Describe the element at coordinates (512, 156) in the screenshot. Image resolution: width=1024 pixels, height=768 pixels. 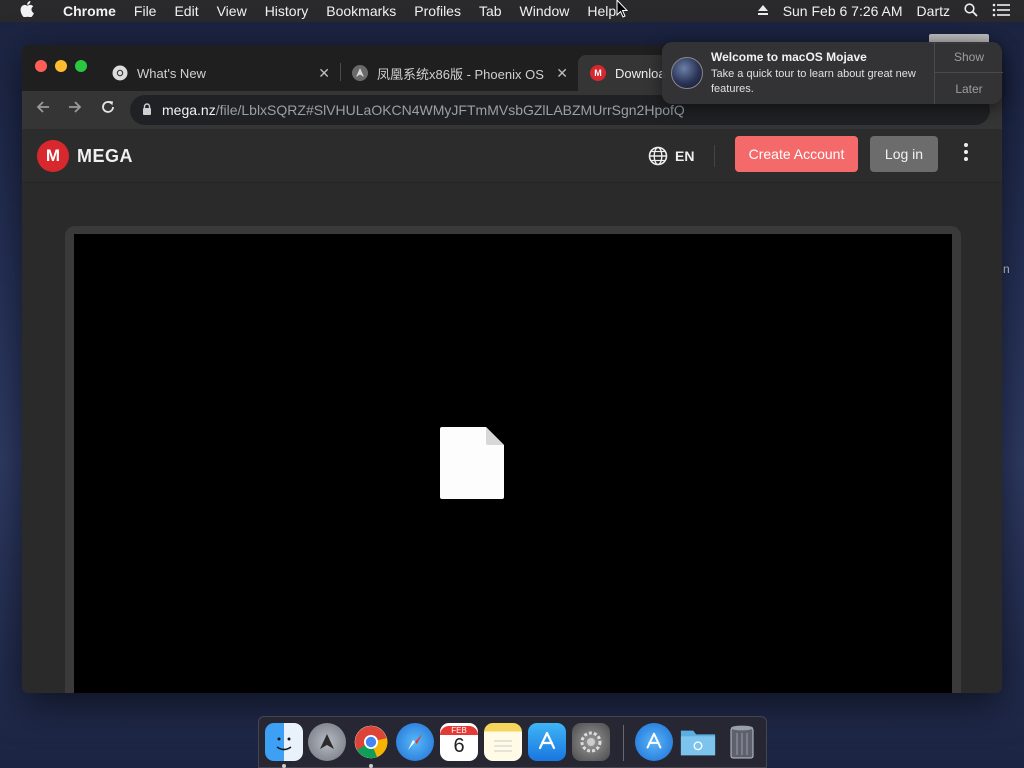
I see `mega-header: M MEGA EN Create Account Log in` at that location.